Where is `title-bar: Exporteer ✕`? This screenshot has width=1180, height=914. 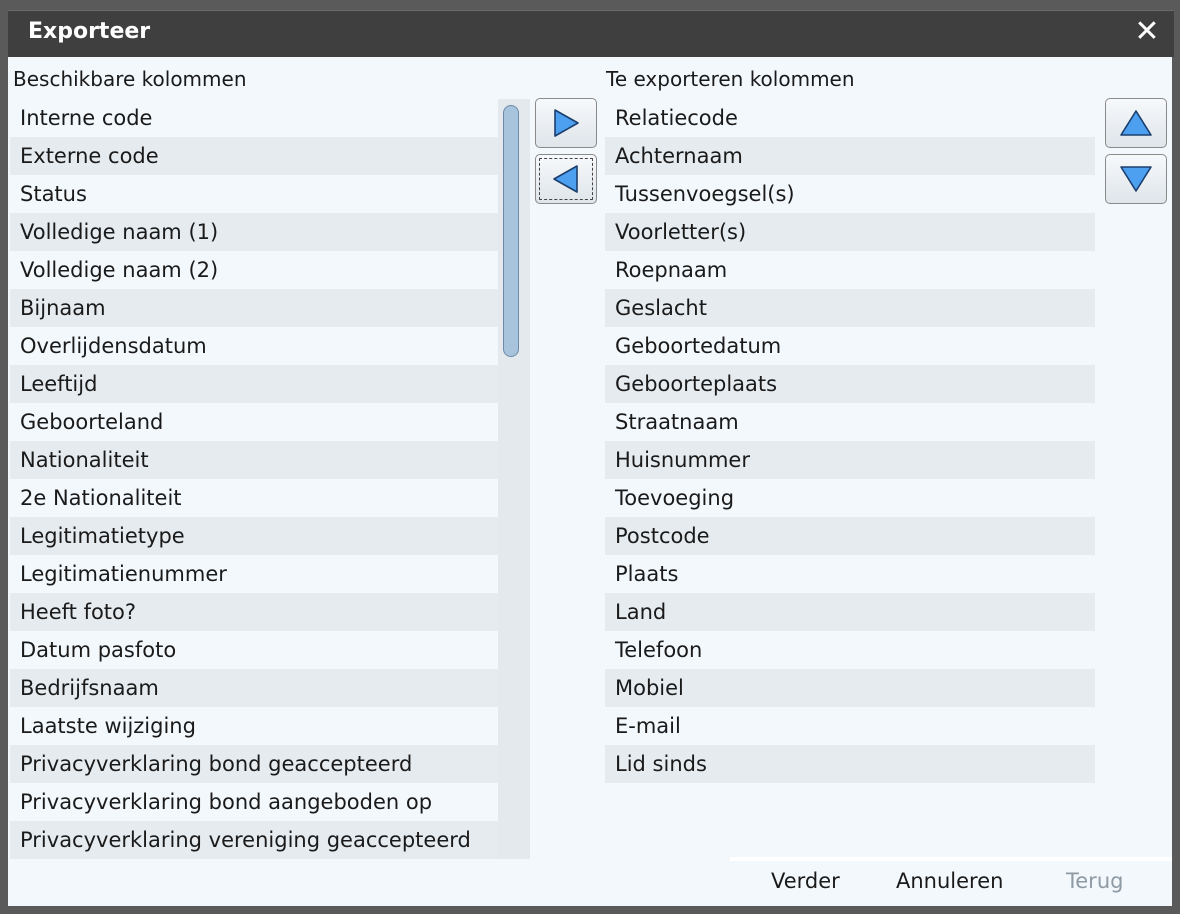 title-bar: Exporteer ✕ is located at coordinates (591, 33).